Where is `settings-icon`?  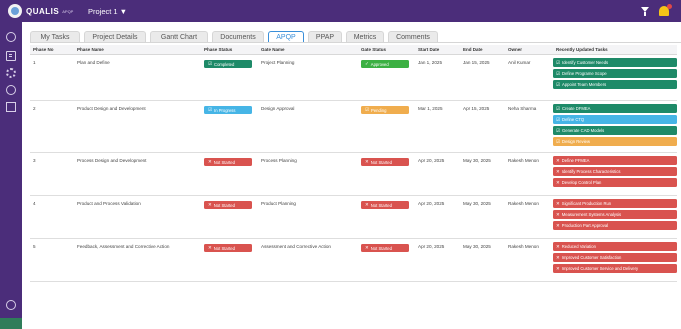 settings-icon is located at coordinates (11, 73).